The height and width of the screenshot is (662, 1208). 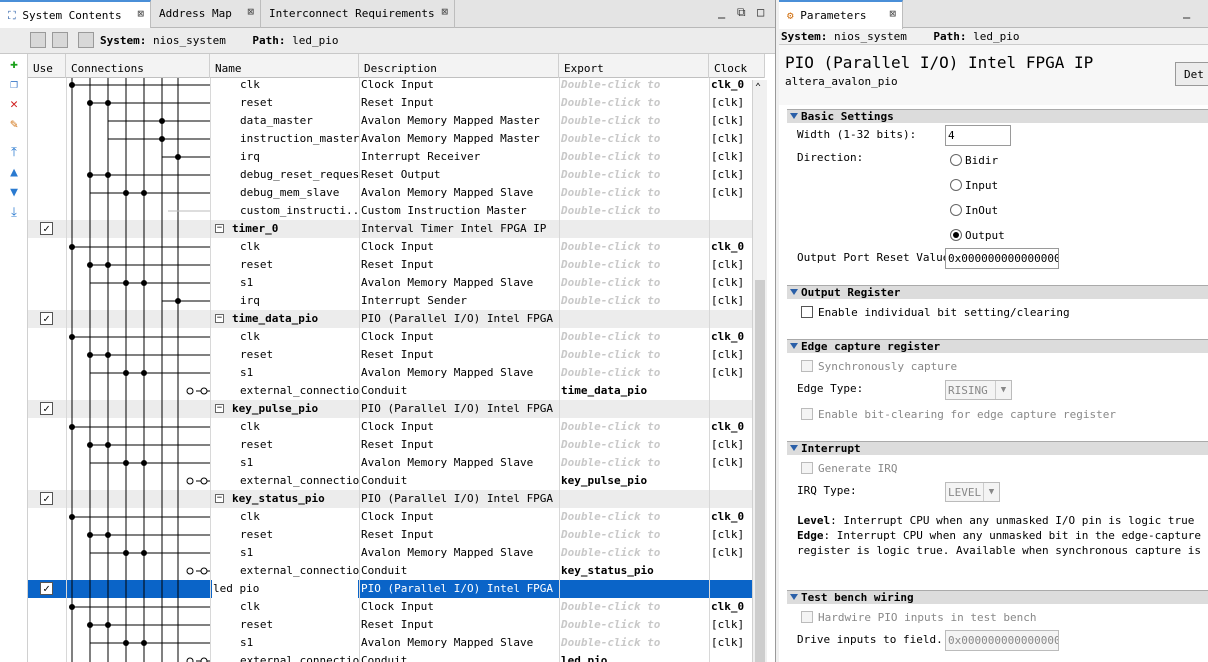 I want to click on col-use: Use, so click(x=47, y=66).